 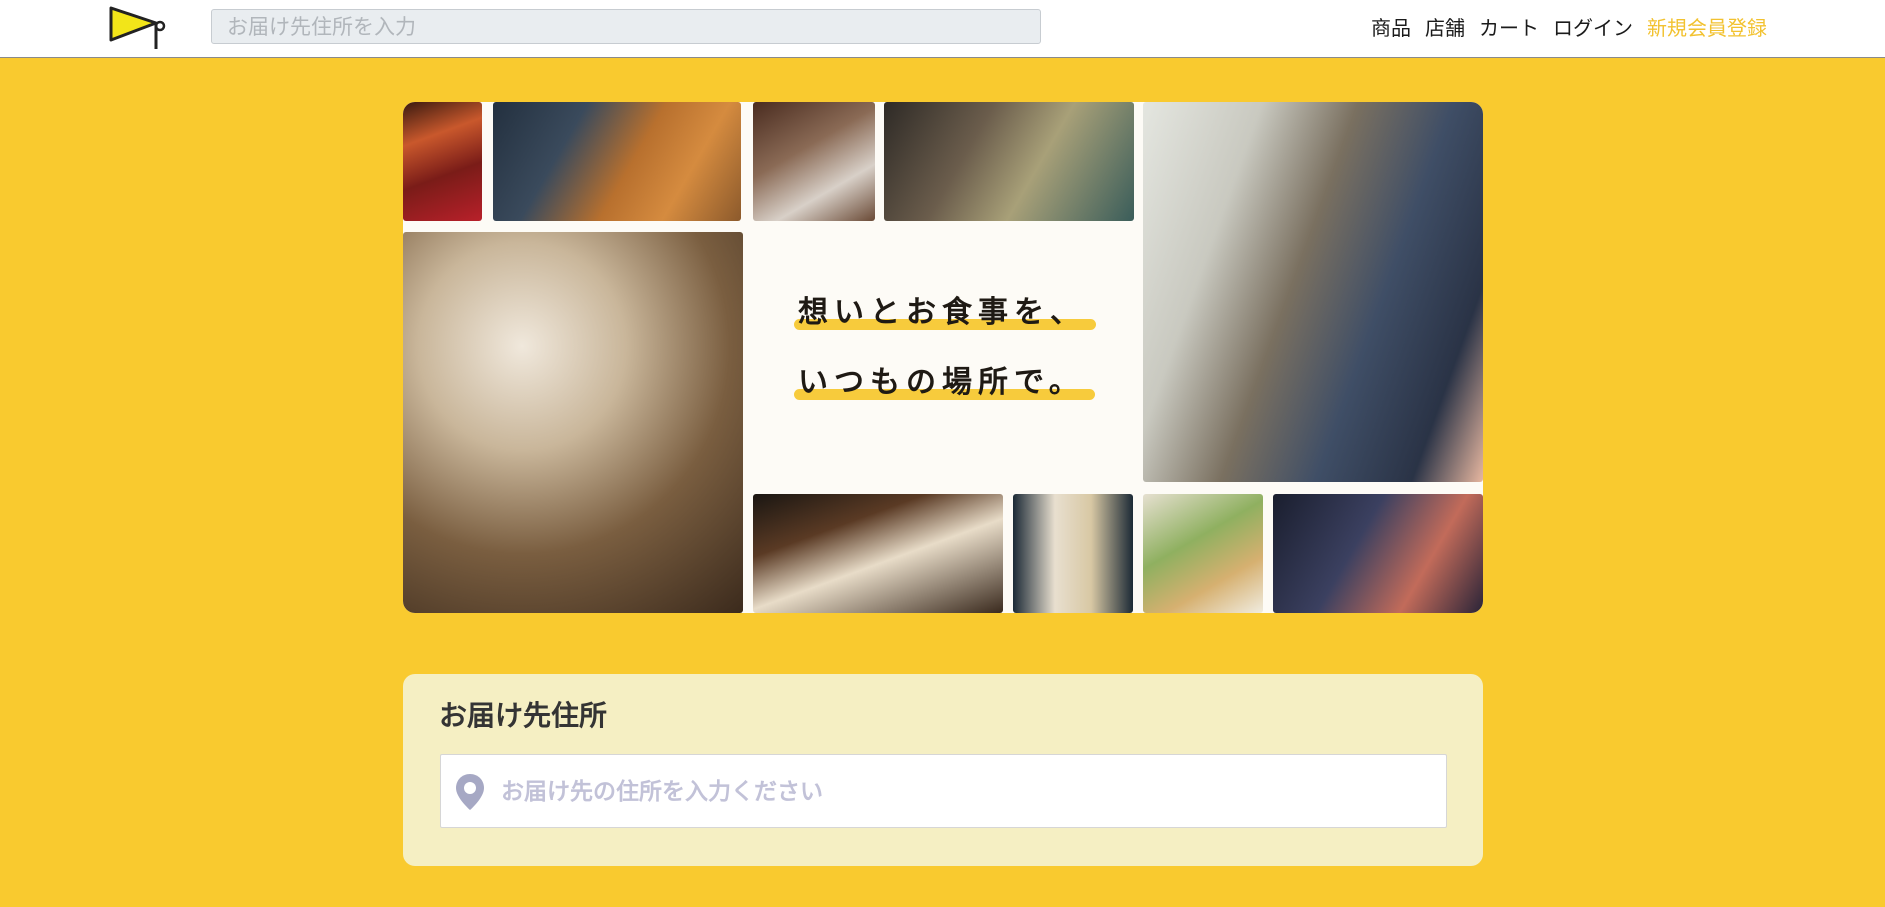 I want to click on sushi-plate-photo, so click(x=1378, y=553).